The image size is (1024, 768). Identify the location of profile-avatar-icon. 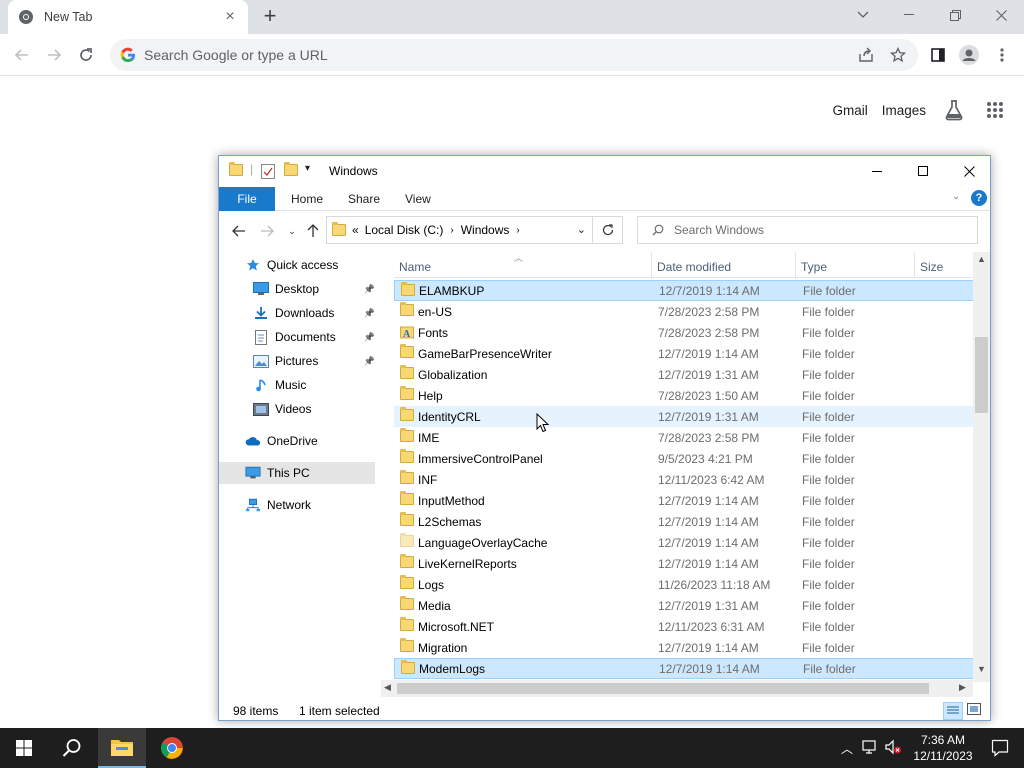
(969, 55).